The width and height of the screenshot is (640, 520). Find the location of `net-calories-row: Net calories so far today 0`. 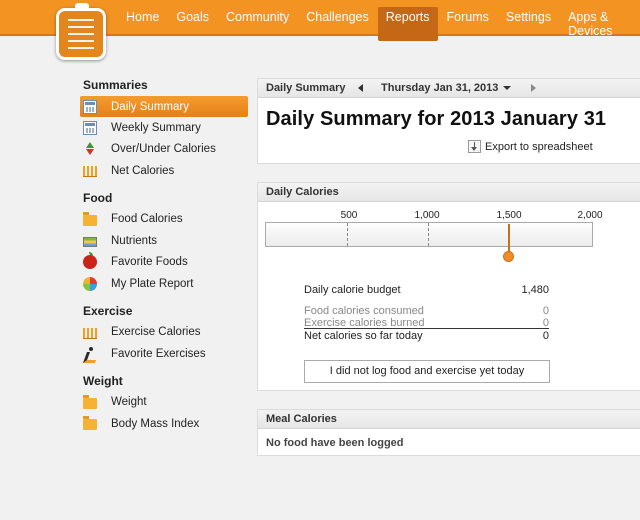

net-calories-row: Net calories so far today 0 is located at coordinates (426, 336).